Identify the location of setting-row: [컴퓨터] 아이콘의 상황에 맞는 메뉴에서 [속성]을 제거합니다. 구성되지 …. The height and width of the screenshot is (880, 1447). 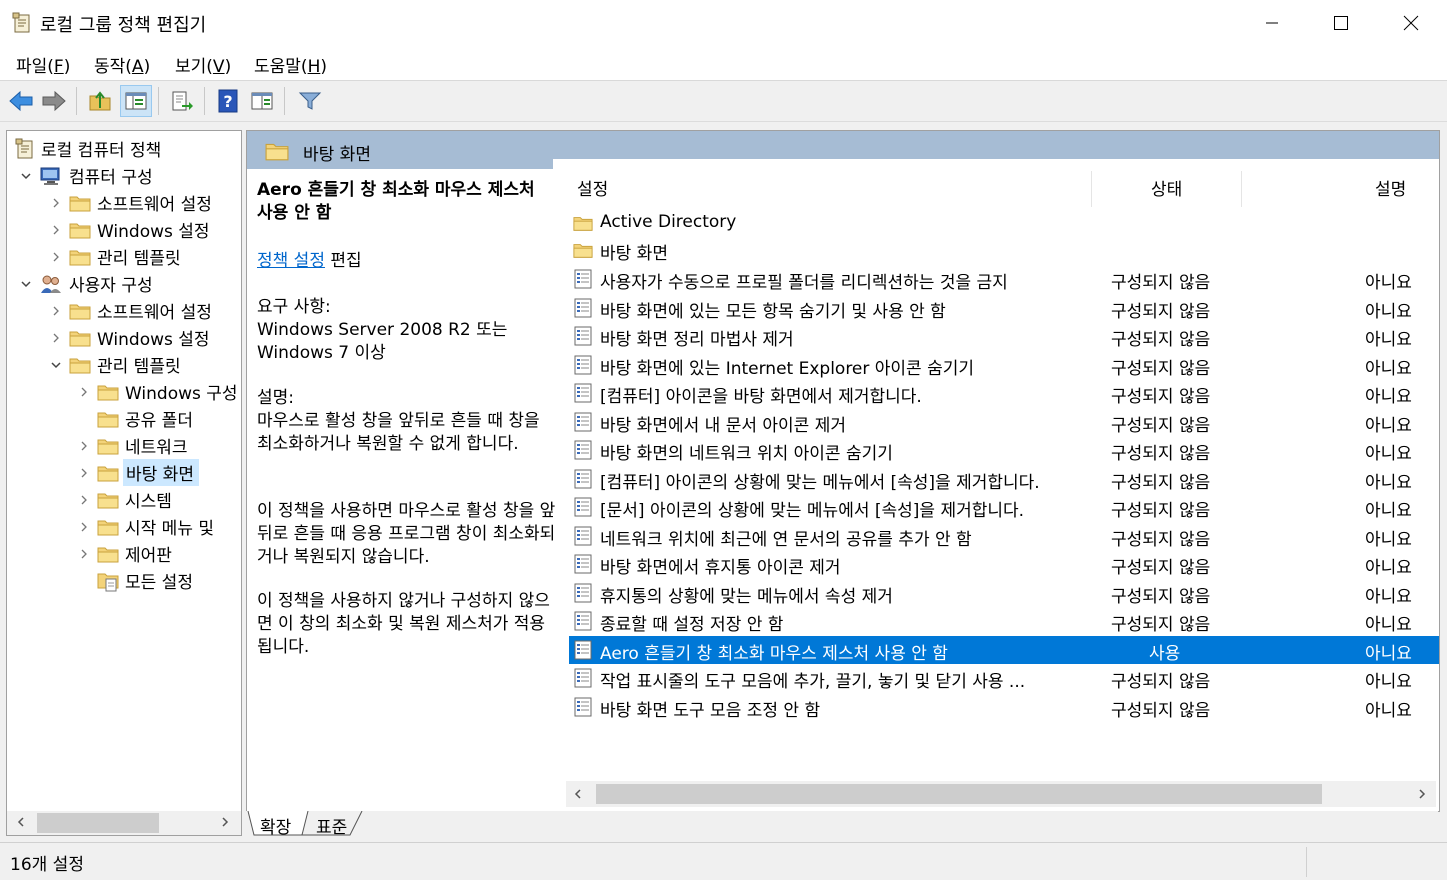
(1004, 479).